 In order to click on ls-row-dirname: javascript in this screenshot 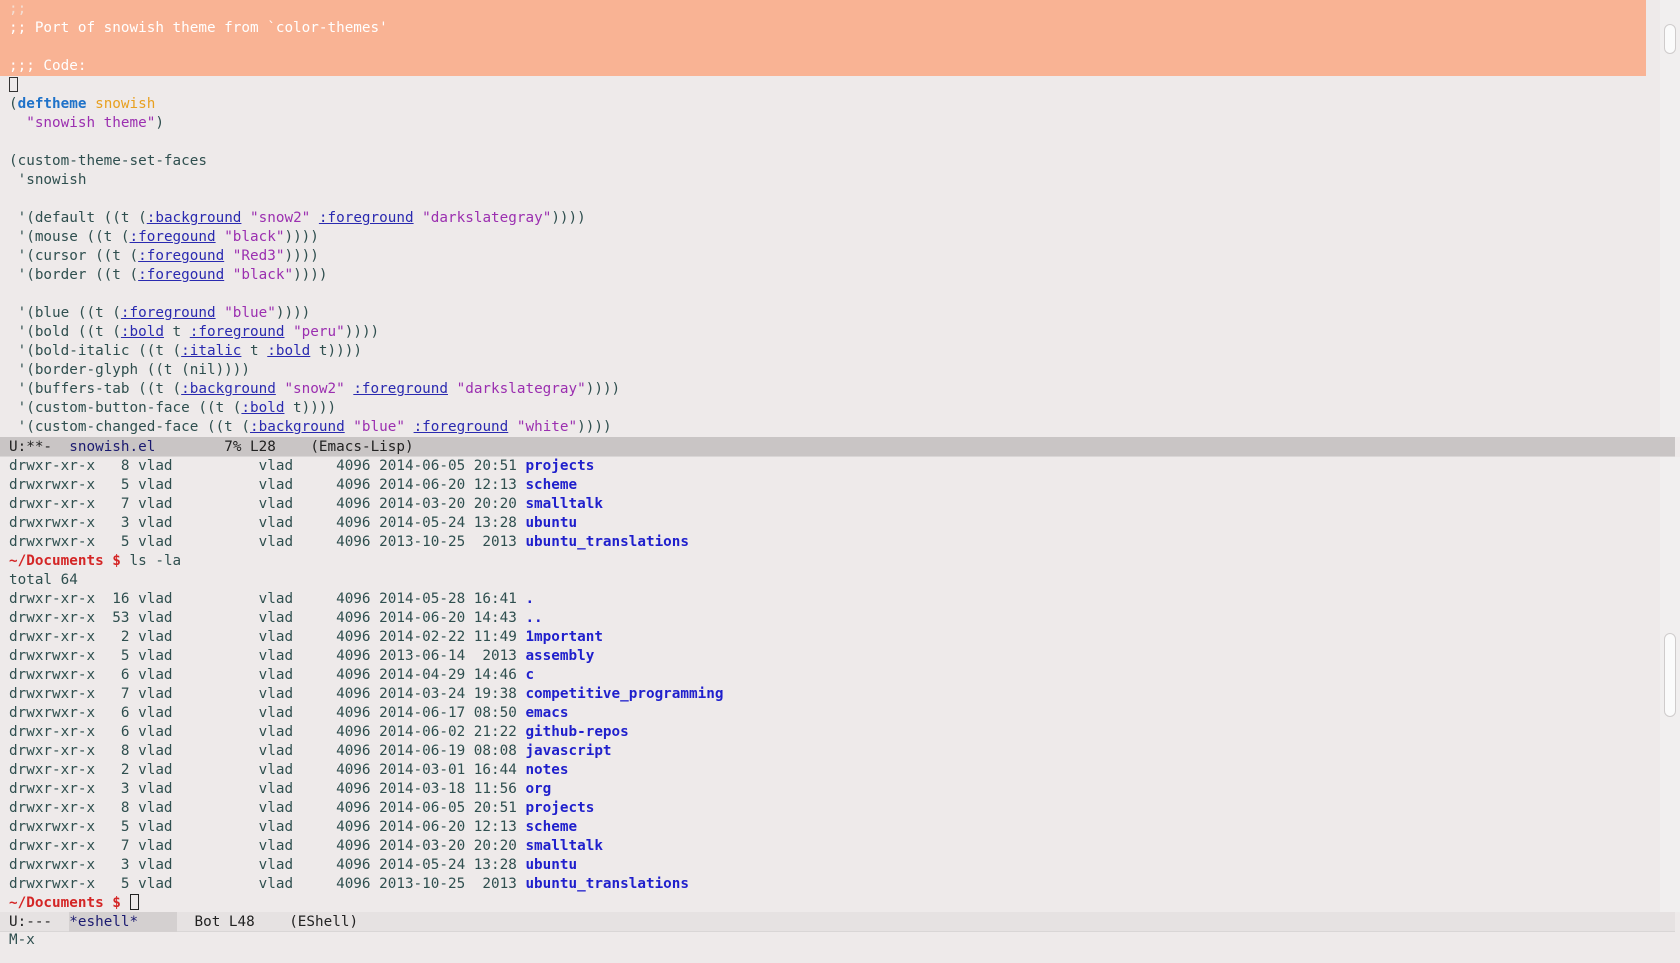, I will do `click(568, 751)`.